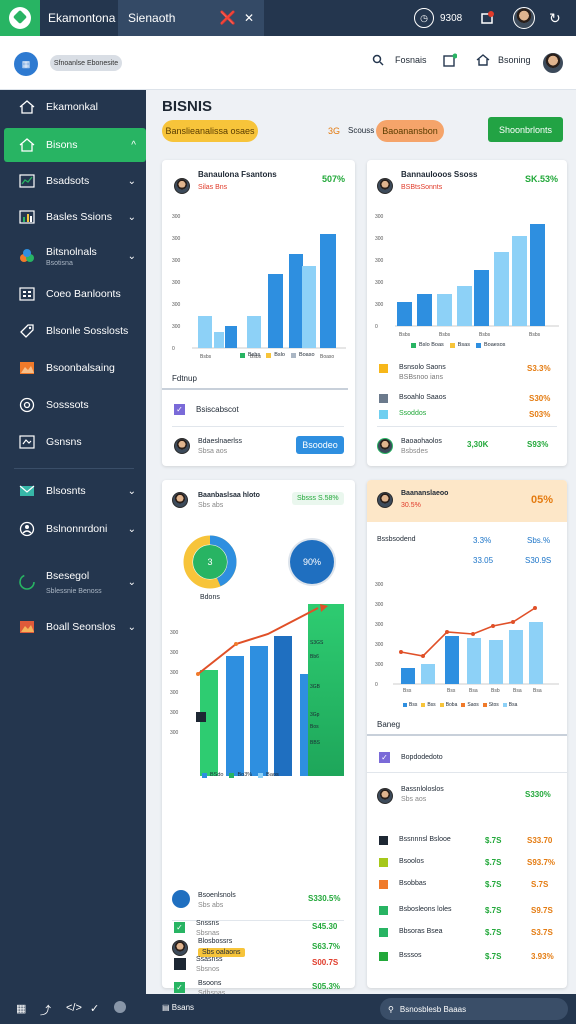 This screenshot has height=1024, width=576. Describe the element at coordinates (67, 405) in the screenshot. I see `sidebar-item-label: Sosssots` at that location.